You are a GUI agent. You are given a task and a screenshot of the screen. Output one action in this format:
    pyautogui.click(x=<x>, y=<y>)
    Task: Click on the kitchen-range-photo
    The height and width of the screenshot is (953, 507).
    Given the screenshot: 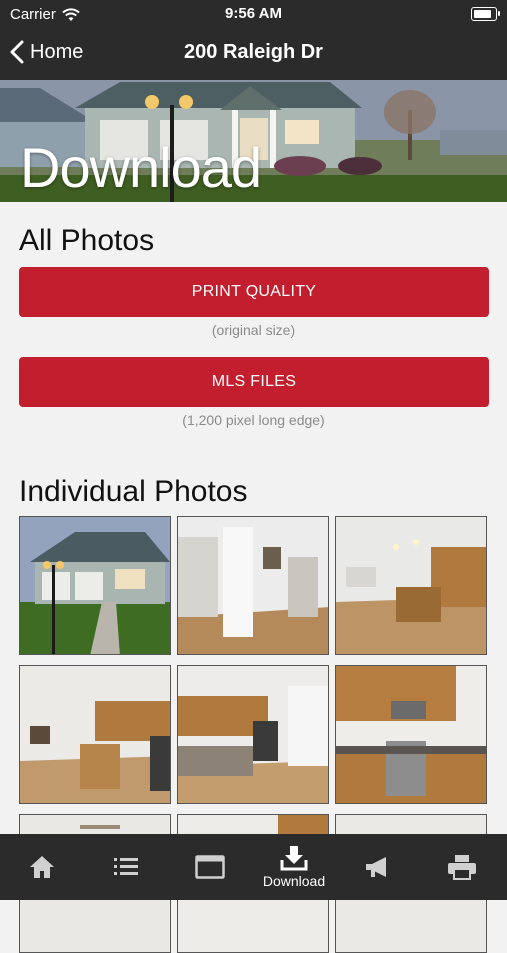 What is the action you would take?
    pyautogui.click(x=411, y=734)
    